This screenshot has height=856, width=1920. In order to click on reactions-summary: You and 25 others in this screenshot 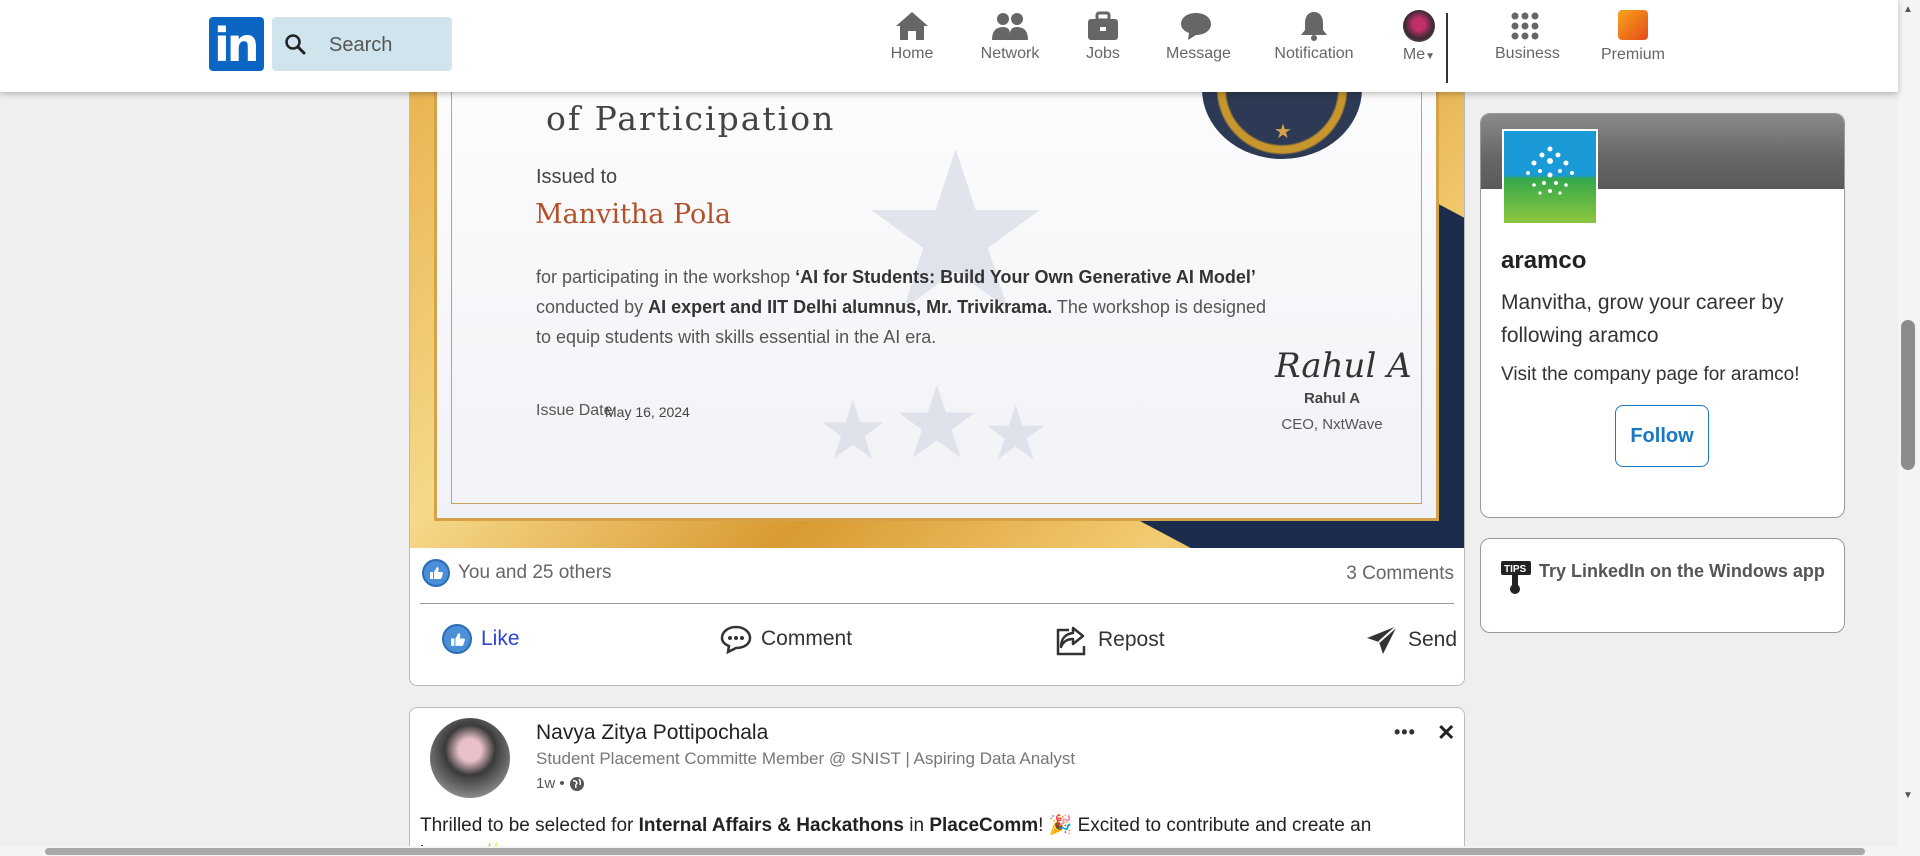, I will do `click(517, 573)`.